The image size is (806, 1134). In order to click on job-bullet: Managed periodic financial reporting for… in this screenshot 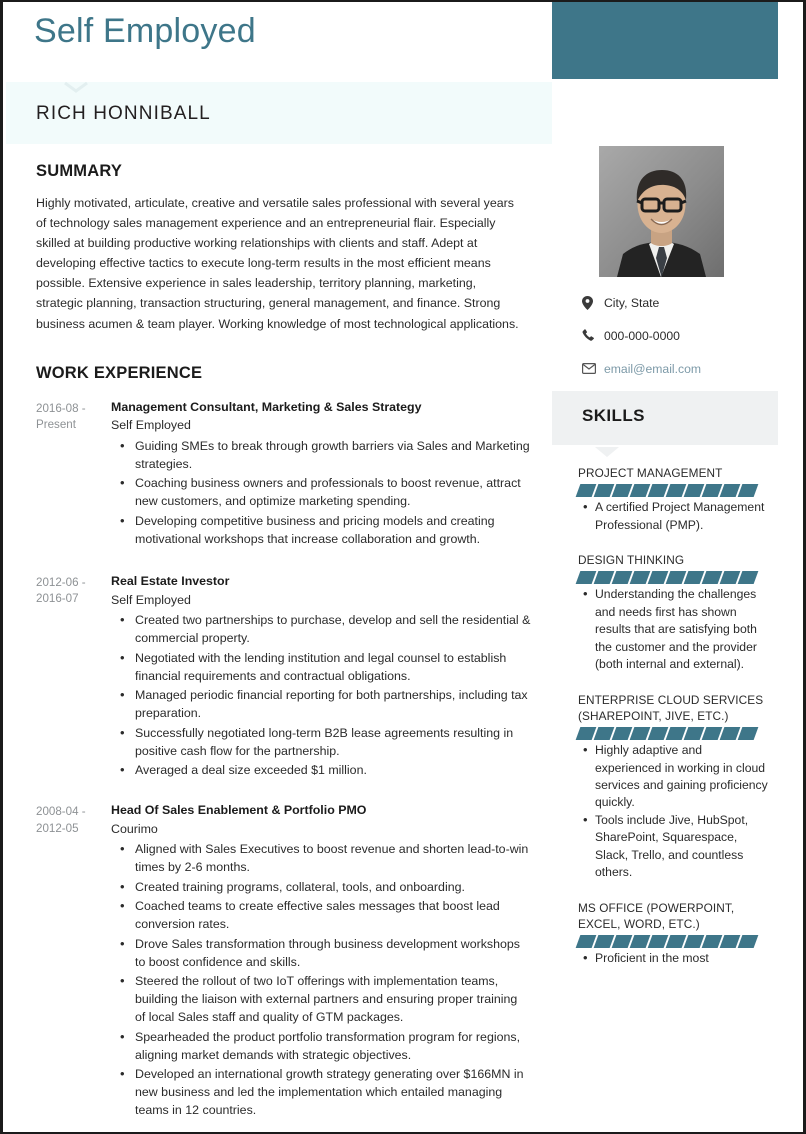, I will do `click(325, 704)`.